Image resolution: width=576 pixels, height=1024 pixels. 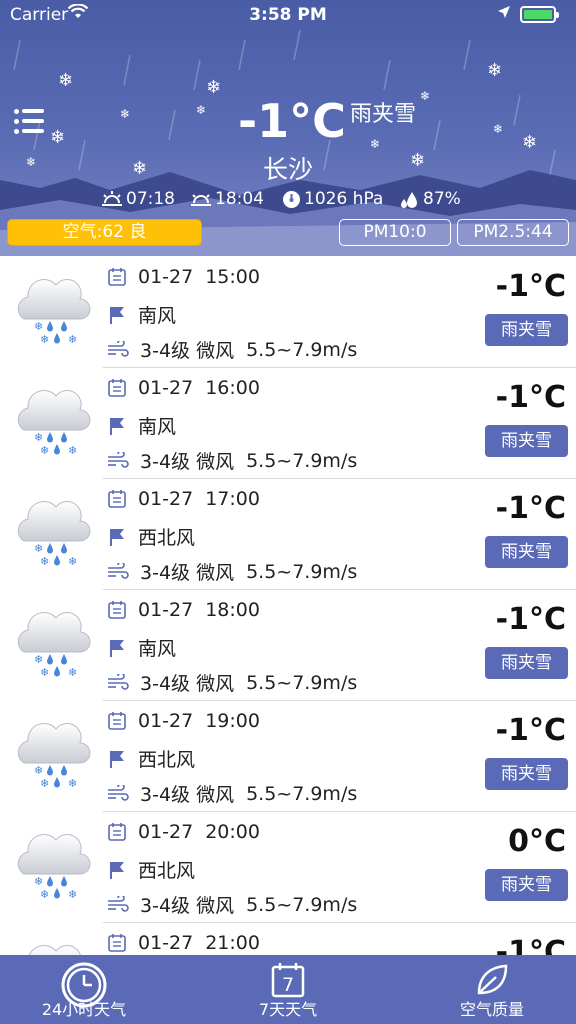 What do you see at coordinates (491, 1009) in the screenshot?
I see `tab-label: 空气质量` at bounding box center [491, 1009].